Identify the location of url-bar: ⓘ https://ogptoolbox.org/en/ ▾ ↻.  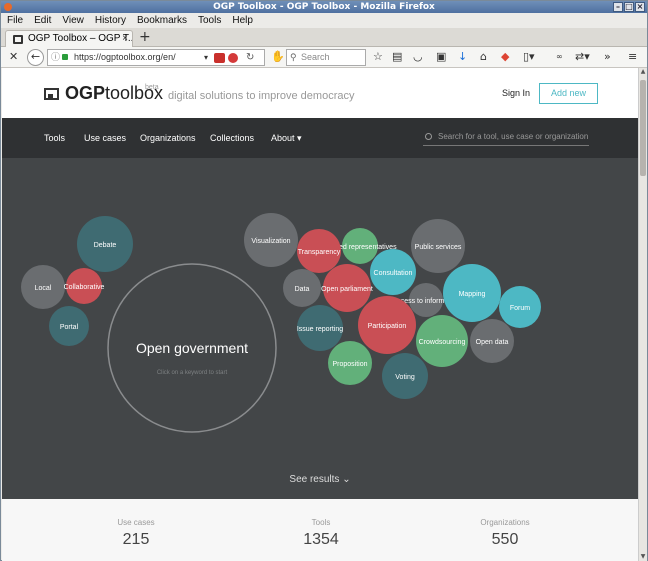
(156, 57).